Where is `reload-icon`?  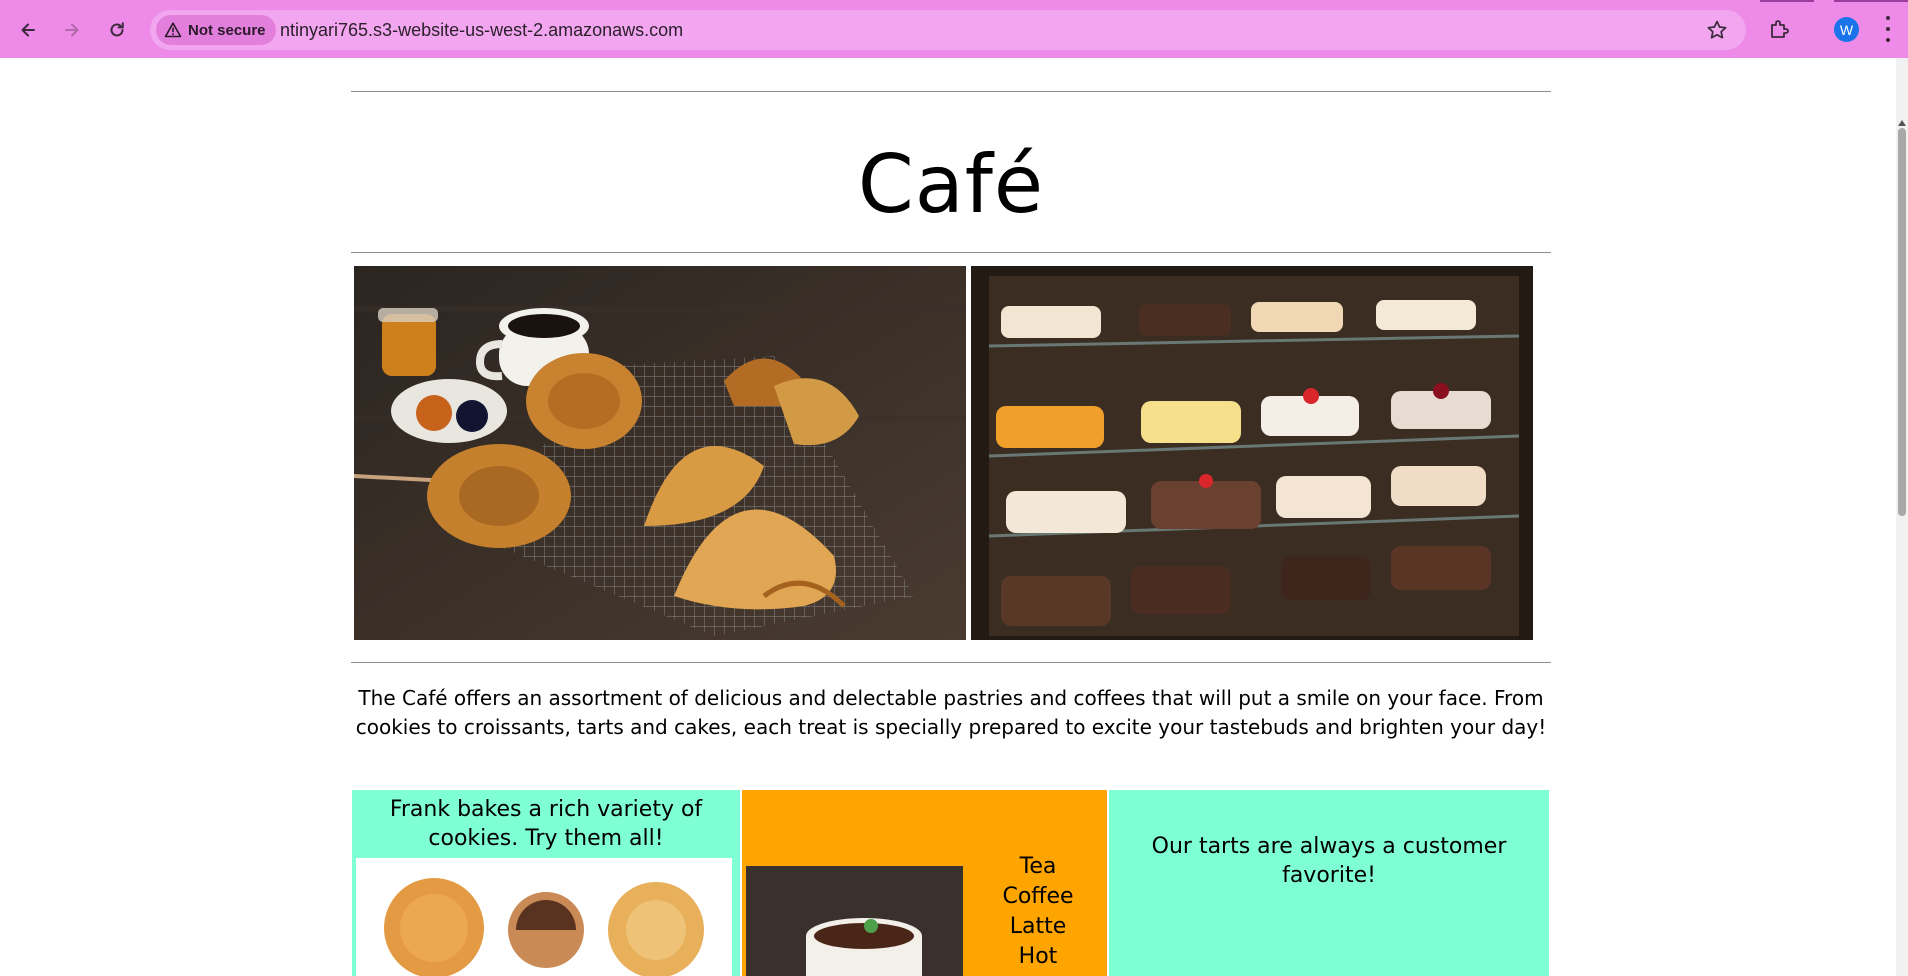 reload-icon is located at coordinates (117, 29).